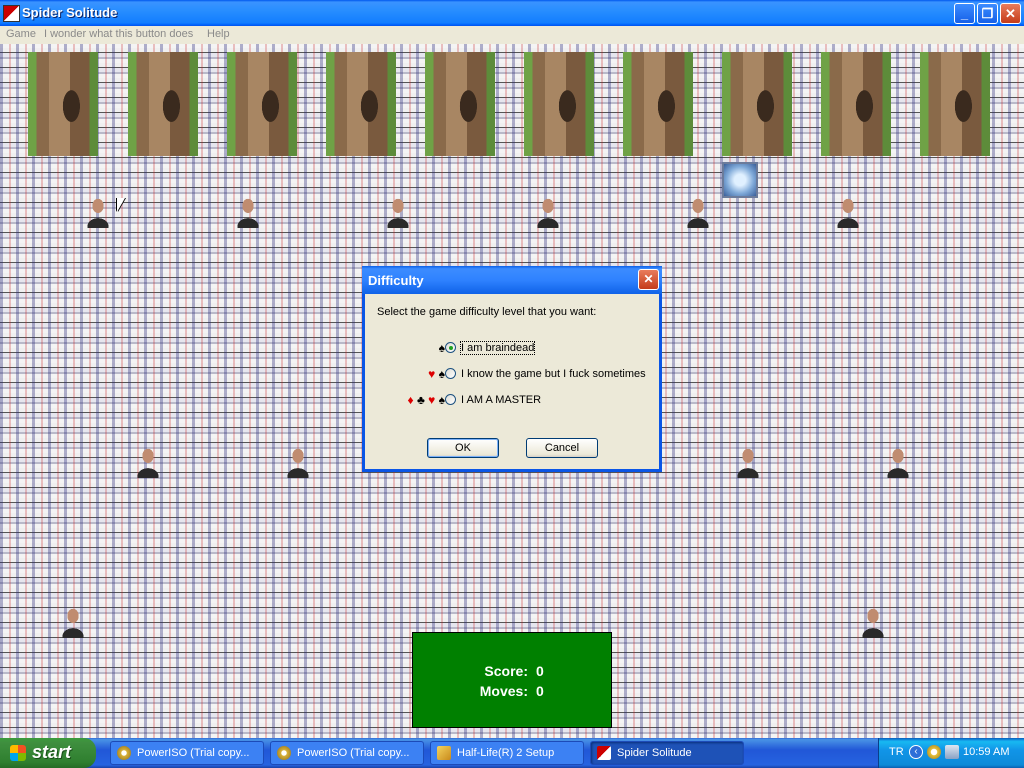 The width and height of the screenshot is (1024, 768). I want to click on minimize-button: _, so click(964, 13).